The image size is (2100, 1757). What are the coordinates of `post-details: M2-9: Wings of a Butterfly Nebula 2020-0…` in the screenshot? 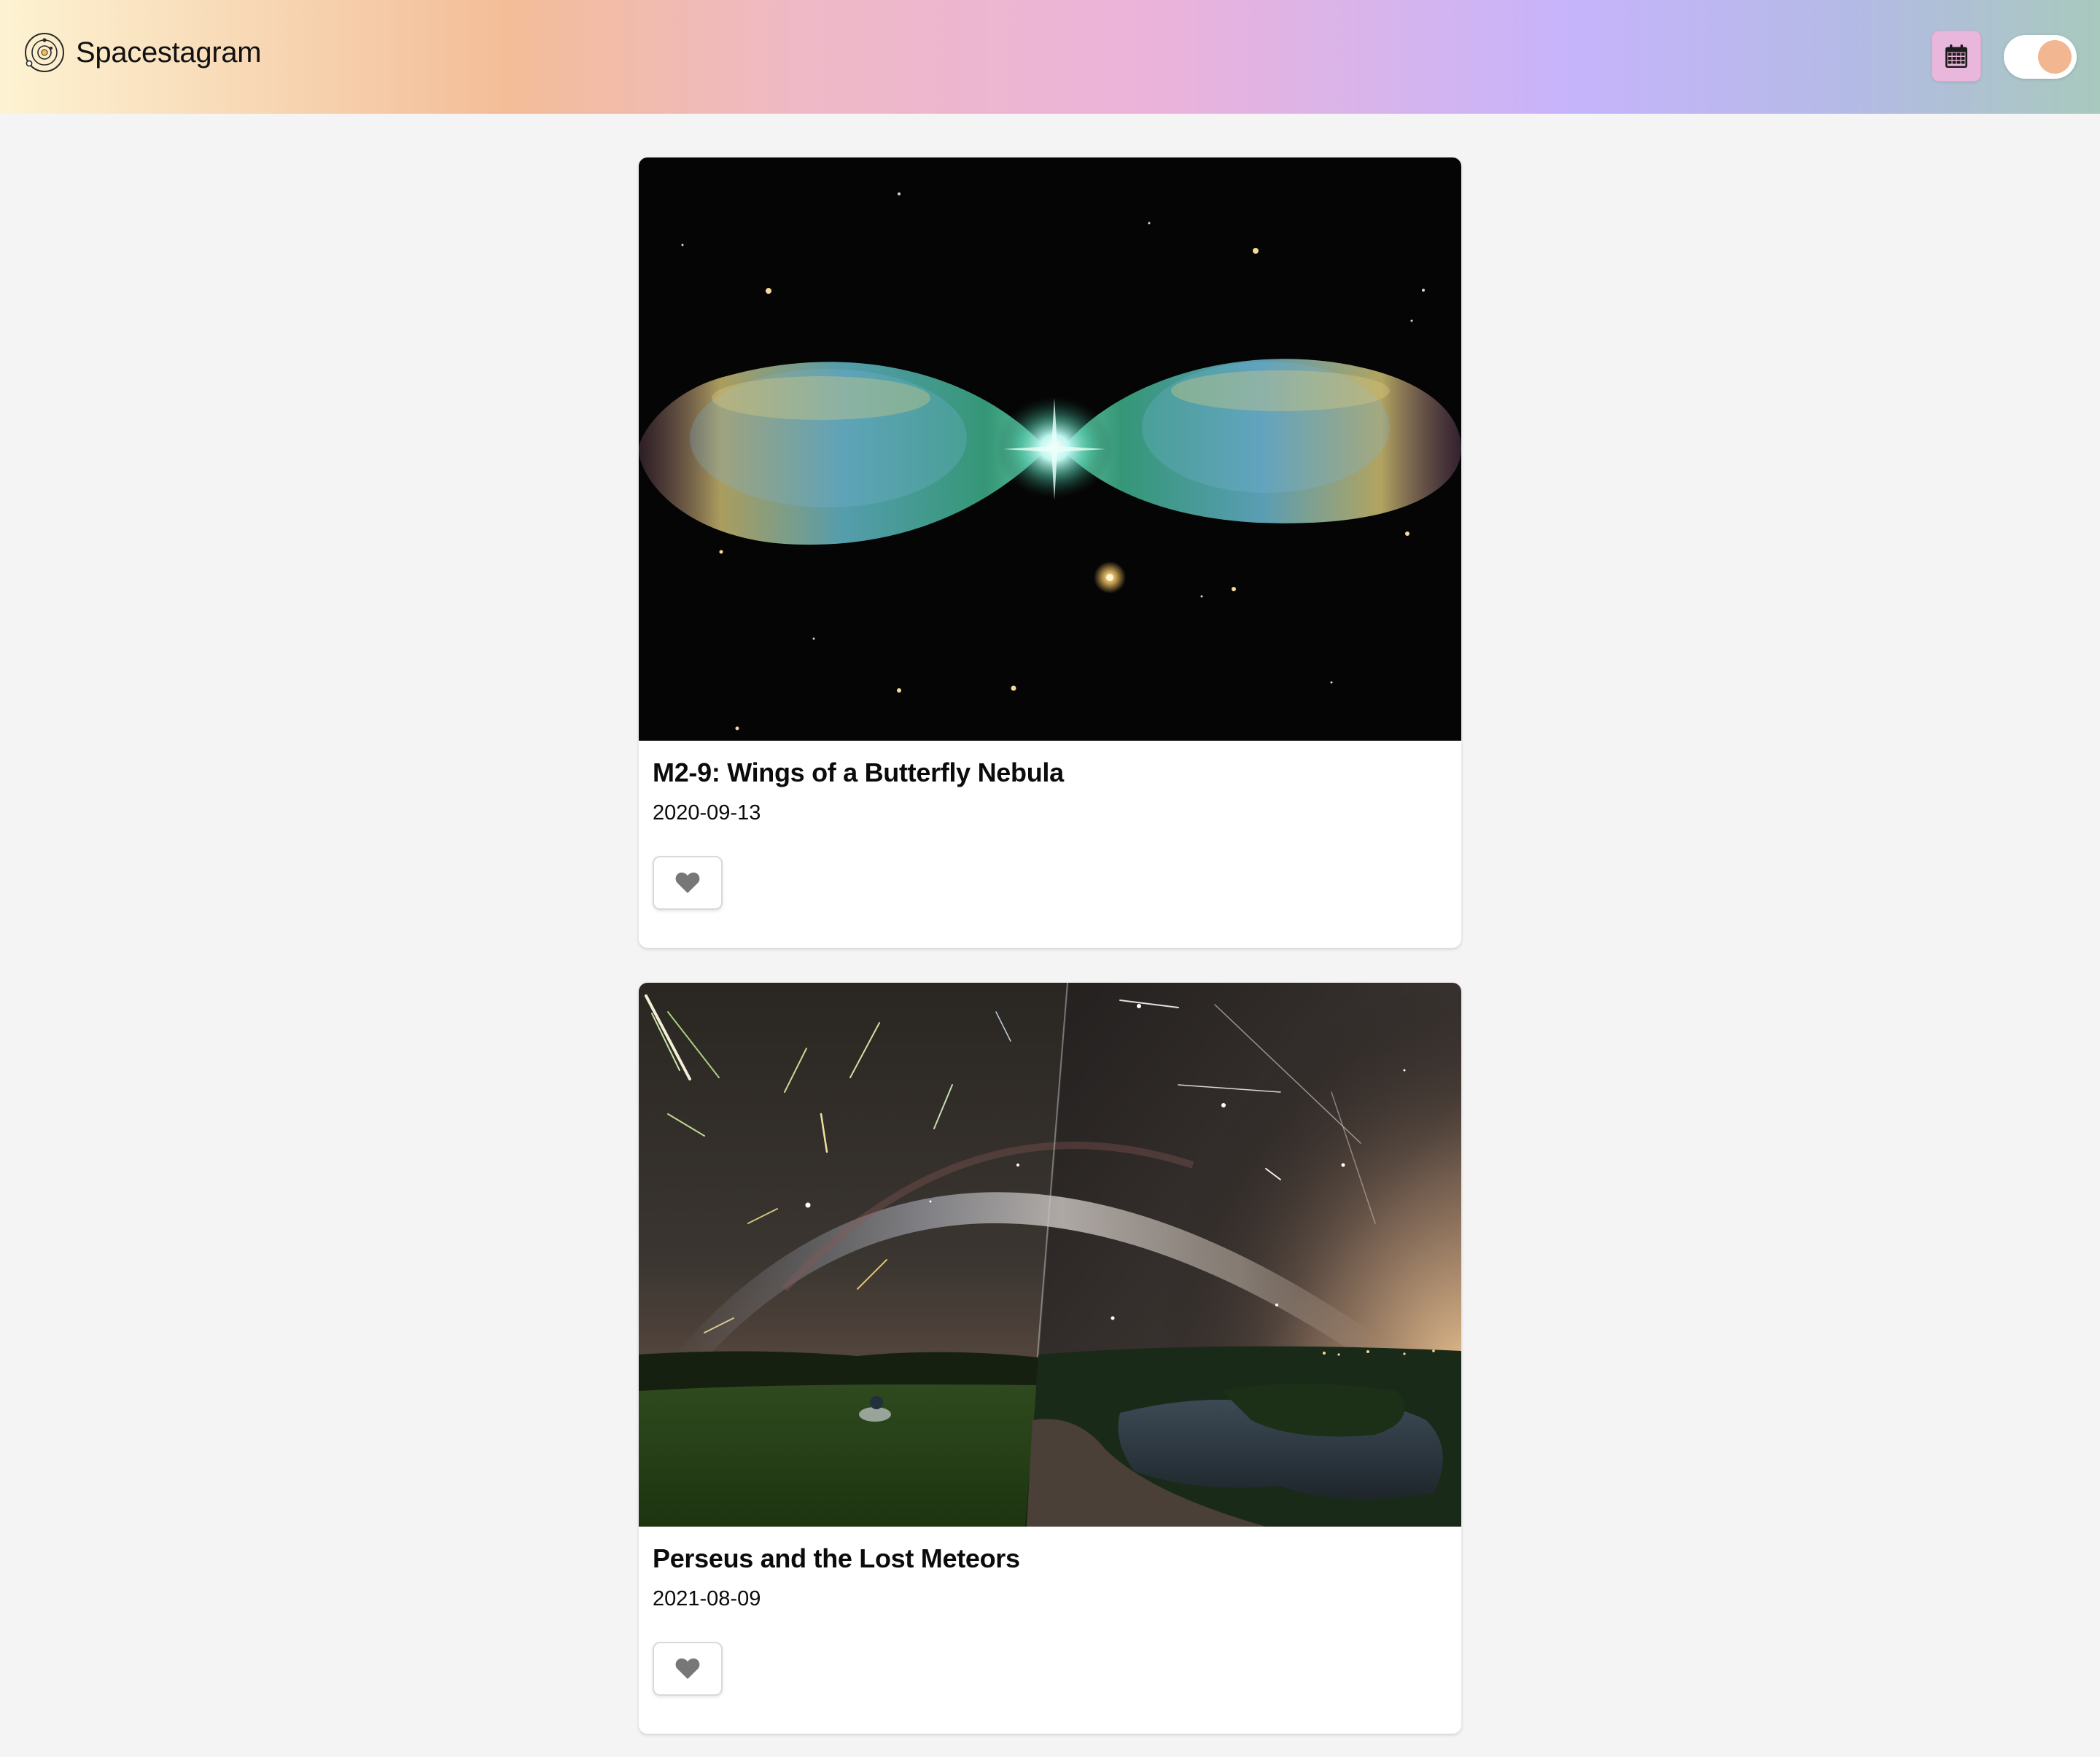 It's located at (1050, 825).